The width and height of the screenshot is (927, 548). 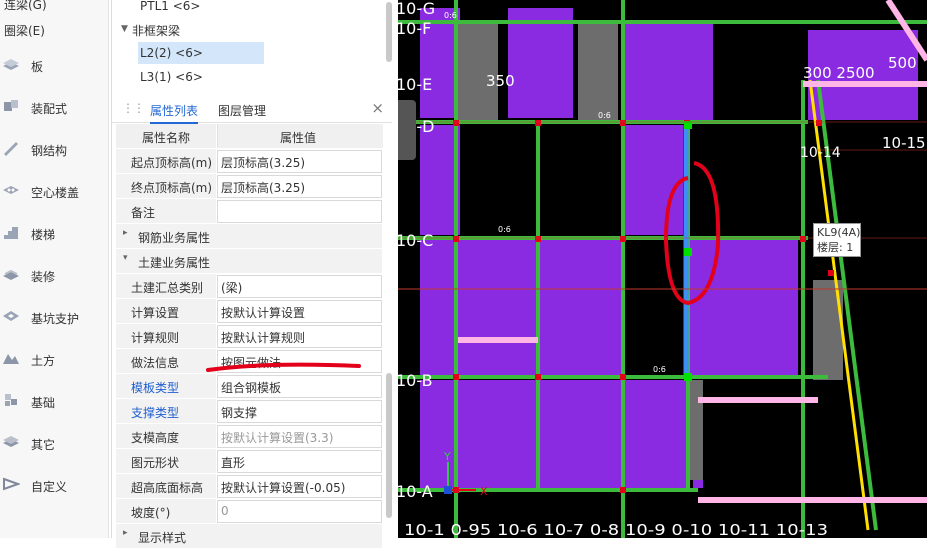 What do you see at coordinates (54, 402) in the screenshot?
I see `nav-item-foundation: 基础` at bounding box center [54, 402].